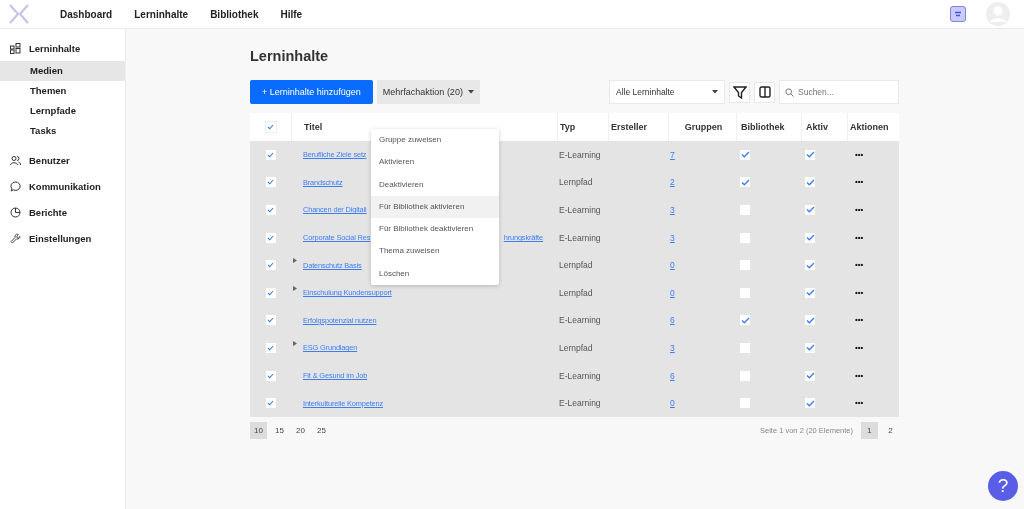 This screenshot has width=1024, height=509. What do you see at coordinates (764, 92) in the screenshot?
I see `columns-icon` at bounding box center [764, 92].